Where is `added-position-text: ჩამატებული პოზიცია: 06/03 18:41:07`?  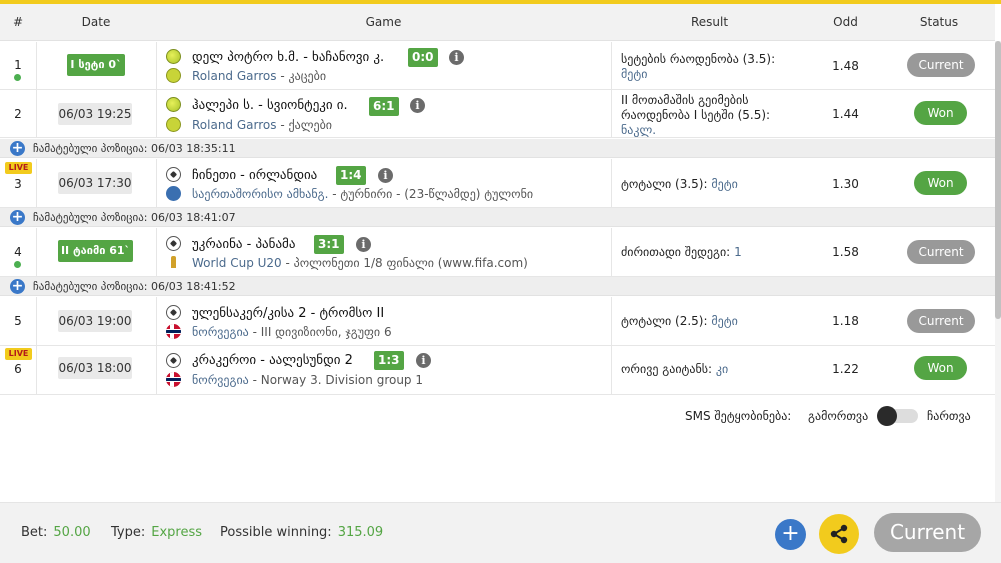
added-position-text: ჩამატებული პოზიცია: 06/03 18:41:07 is located at coordinates (134, 217).